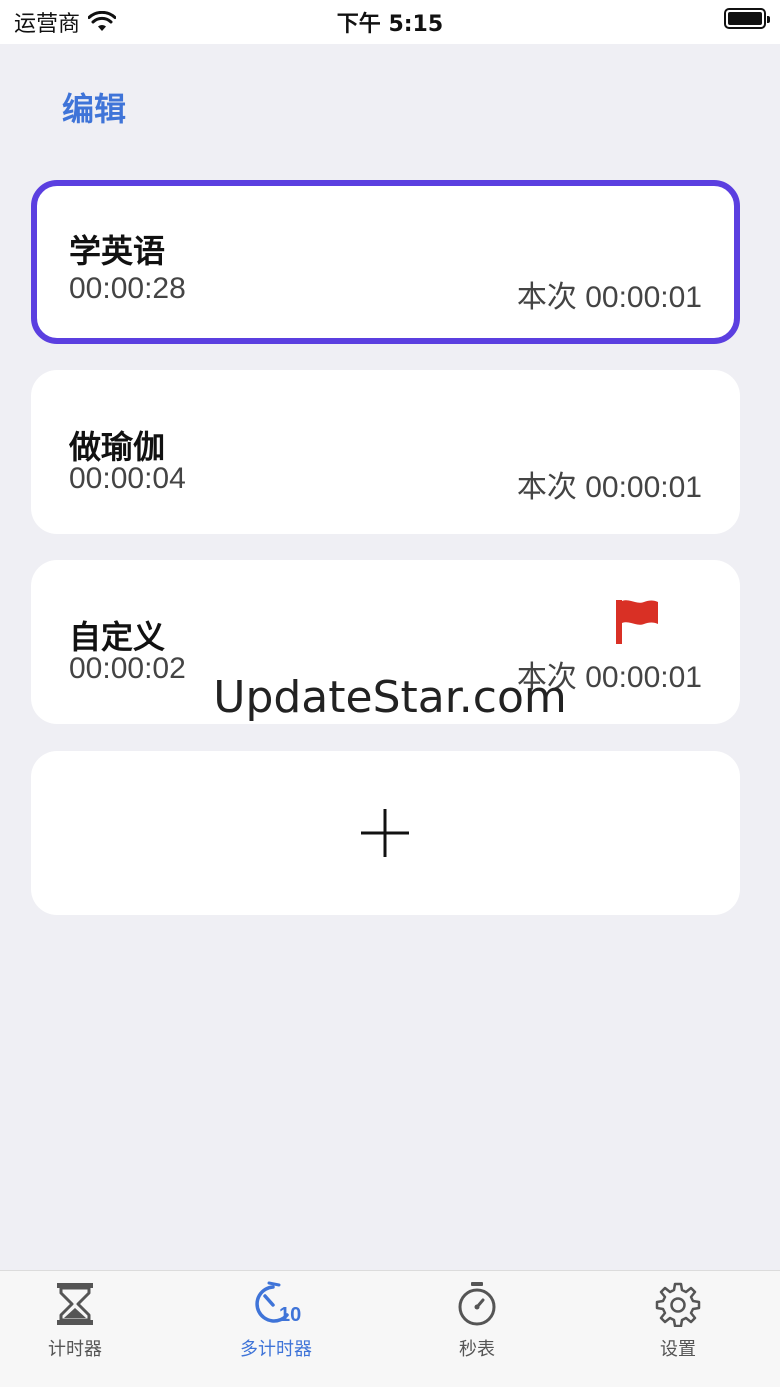 This screenshot has height=1387, width=780. I want to click on tab-stopwatch: 秒表, so click(477, 1321).